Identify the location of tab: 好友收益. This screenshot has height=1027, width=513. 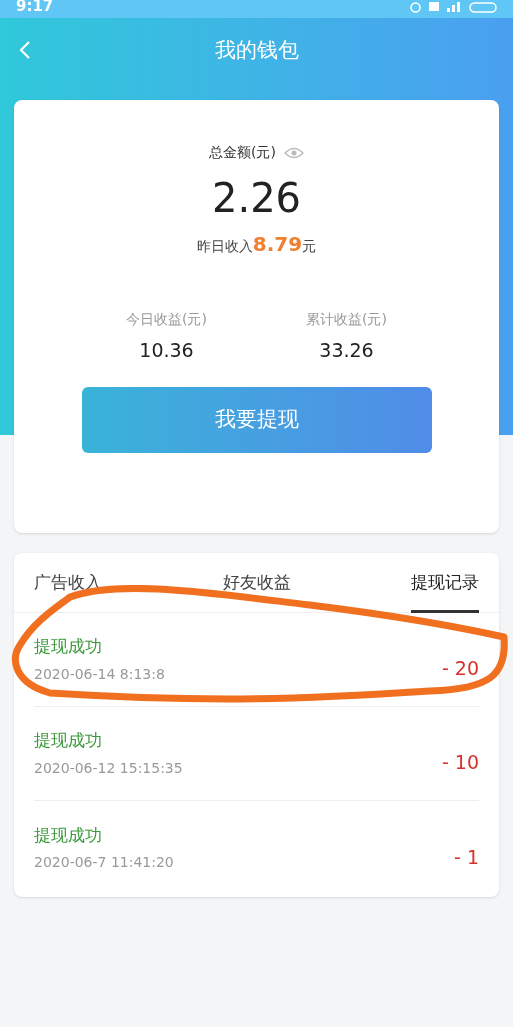
(256, 583).